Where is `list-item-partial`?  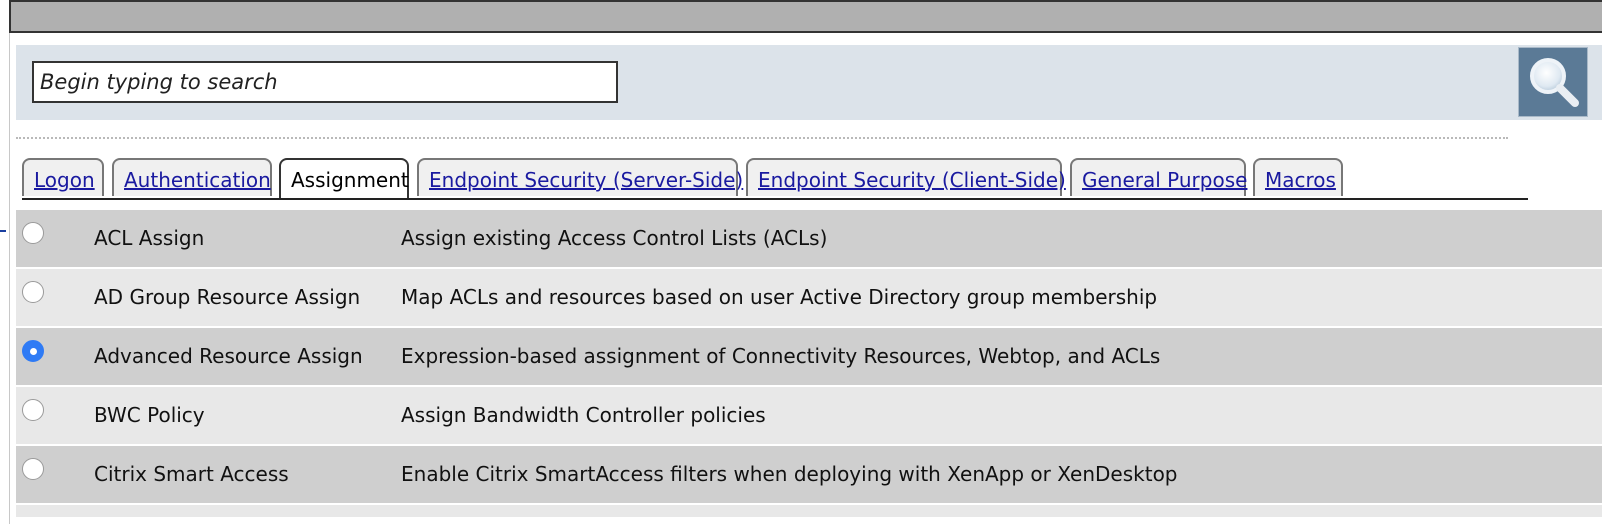 list-item-partial is located at coordinates (809, 511).